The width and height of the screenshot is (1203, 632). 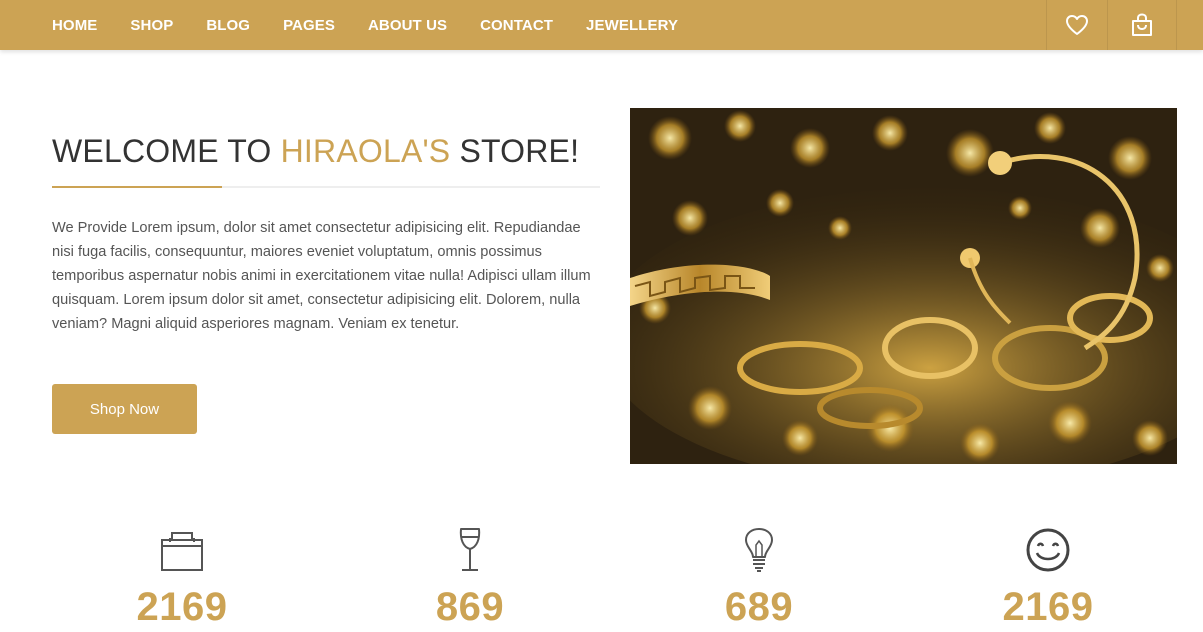 What do you see at coordinates (1048, 577) in the screenshot?
I see `stat-customers: 2169` at bounding box center [1048, 577].